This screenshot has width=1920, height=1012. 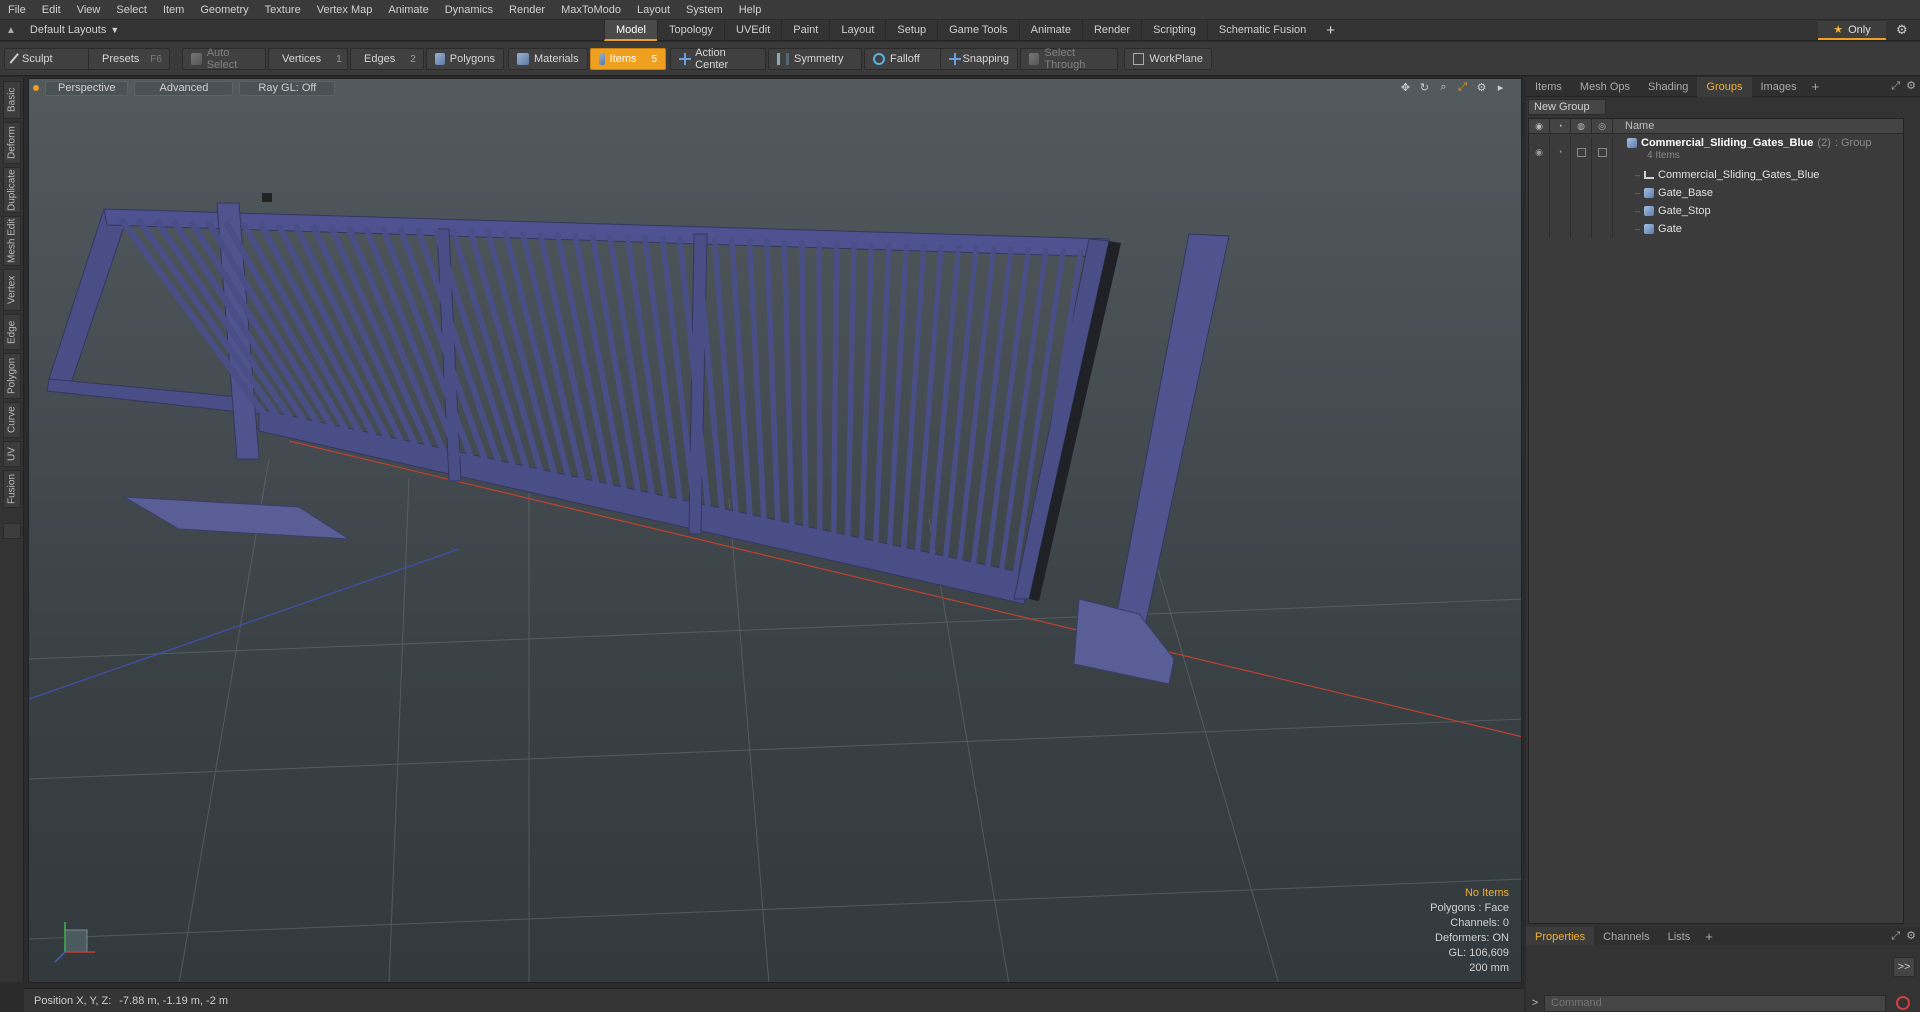 I want to click on panel-tab-mesh-ops: Mesh Ops, so click(x=1605, y=87).